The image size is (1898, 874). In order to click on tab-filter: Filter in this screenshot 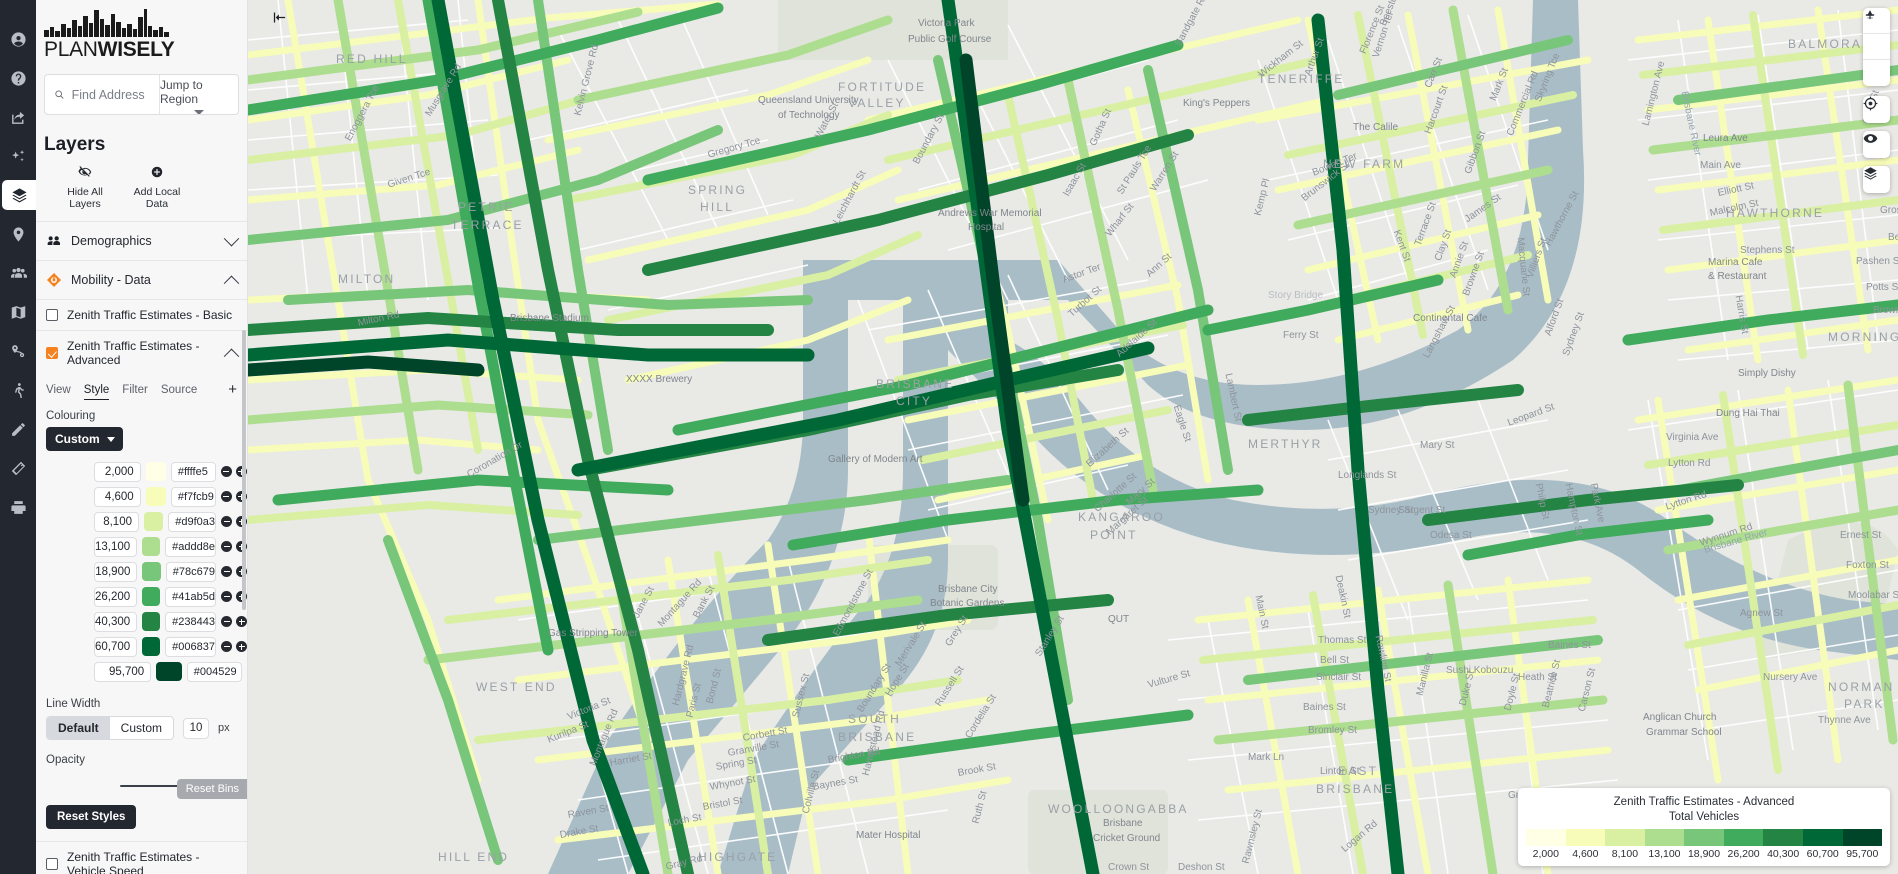, I will do `click(135, 392)`.